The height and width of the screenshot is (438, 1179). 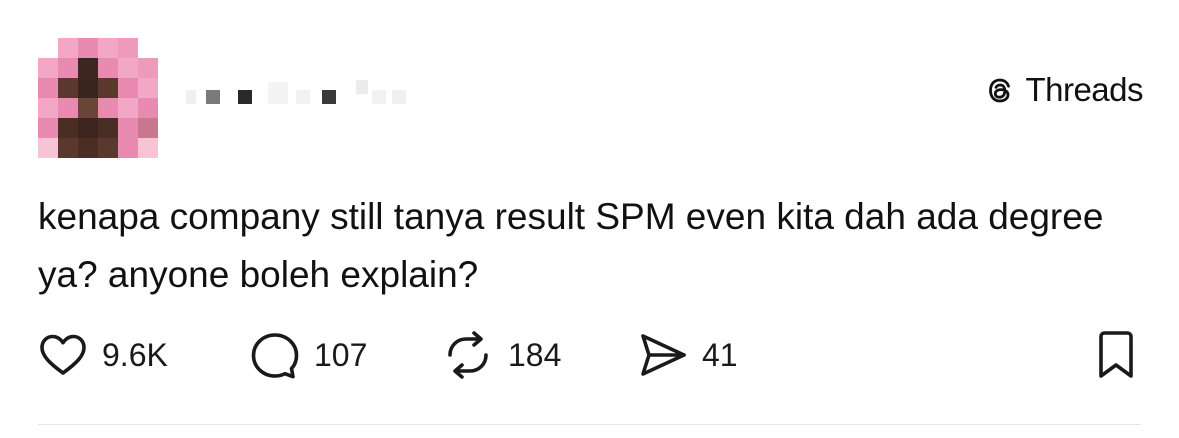 What do you see at coordinates (593, 355) in the screenshot?
I see `action-bar: 9.6K 107 184 41` at bounding box center [593, 355].